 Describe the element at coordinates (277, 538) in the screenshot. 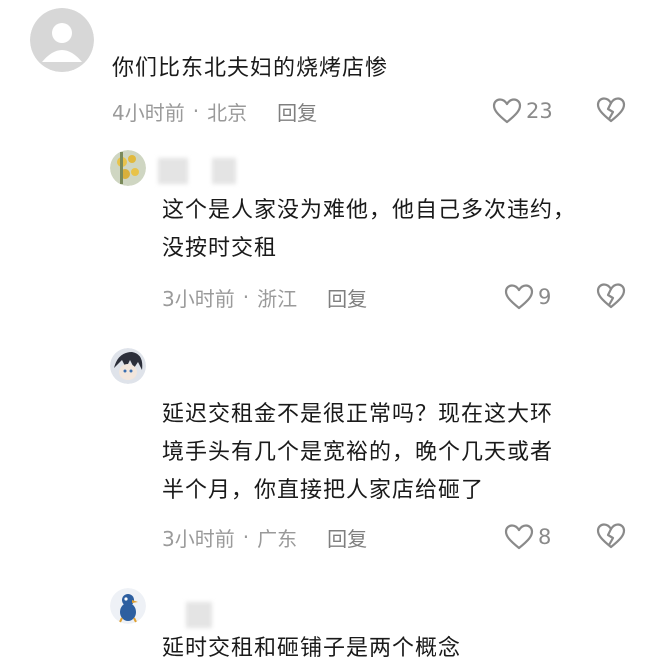

I see `comment-location: 广东` at that location.